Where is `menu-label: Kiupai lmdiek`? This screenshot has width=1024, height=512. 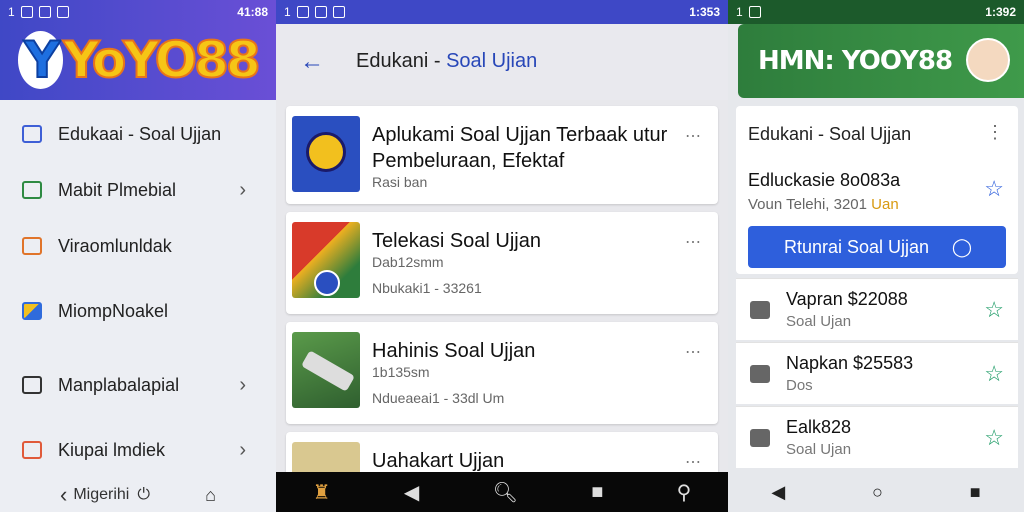 menu-label: Kiupai lmdiek is located at coordinates (112, 449).